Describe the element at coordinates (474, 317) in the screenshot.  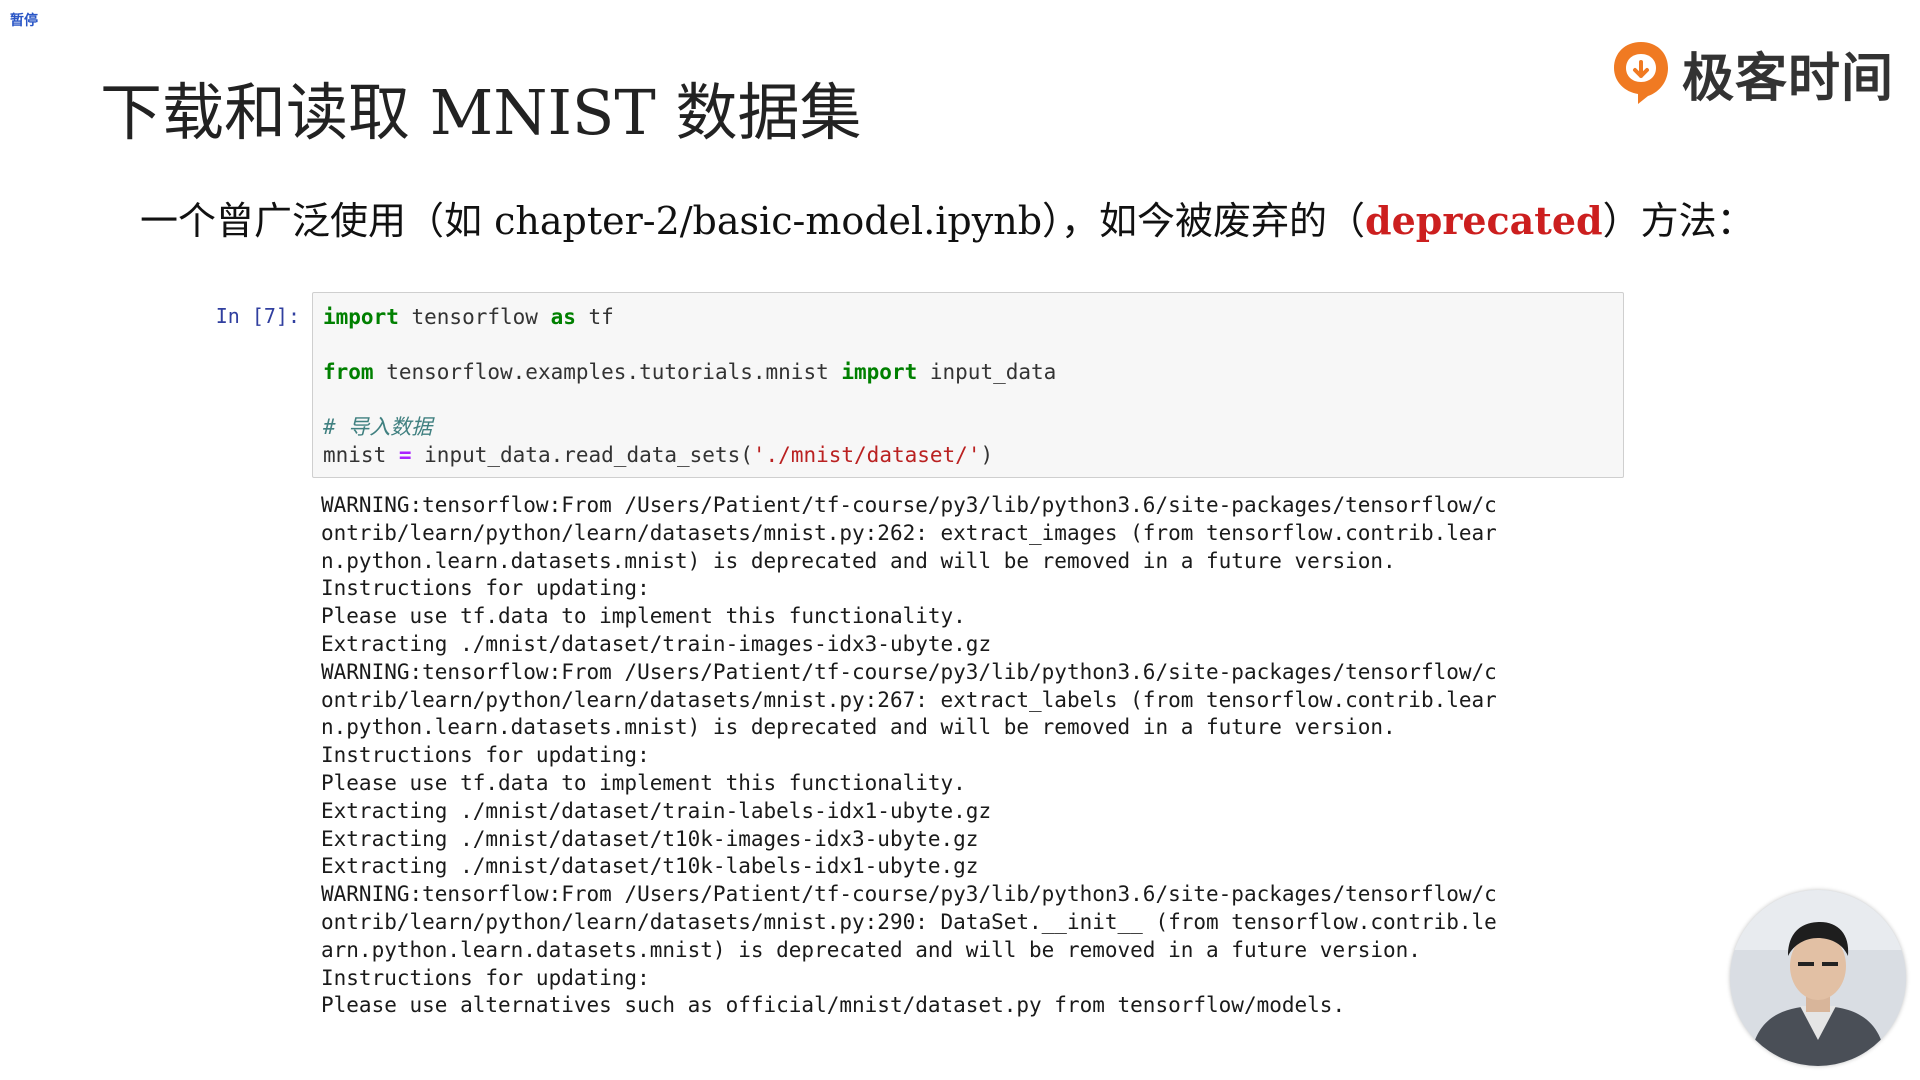
I see `code-text: tensorflow` at that location.